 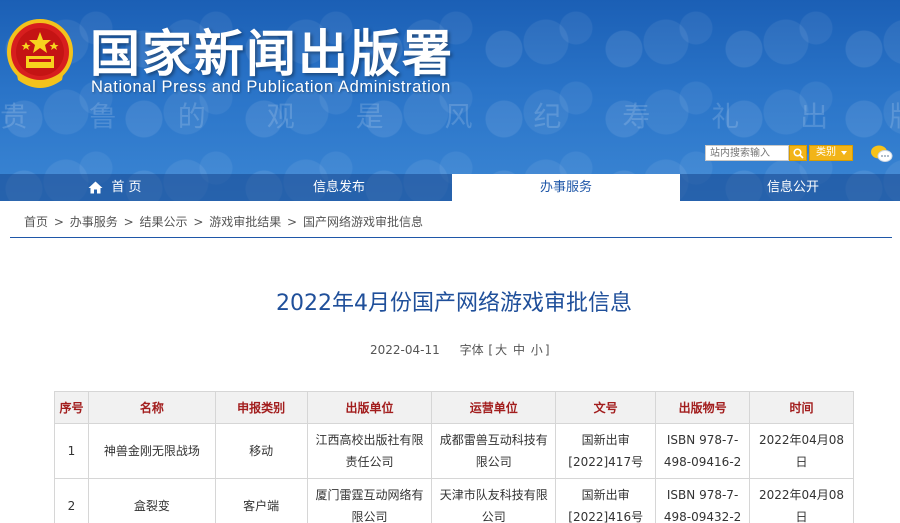 I want to click on table-cell: 国新出审[2022]417号, so click(x=606, y=451).